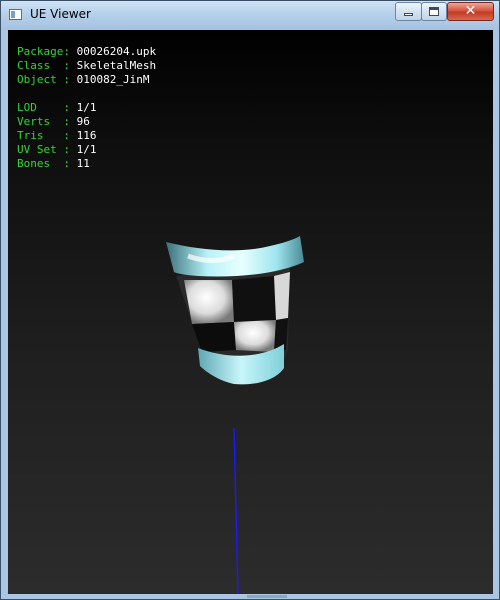 This screenshot has width=500, height=600. Describe the element at coordinates (267, 596) in the screenshot. I see `resize-grip` at that location.